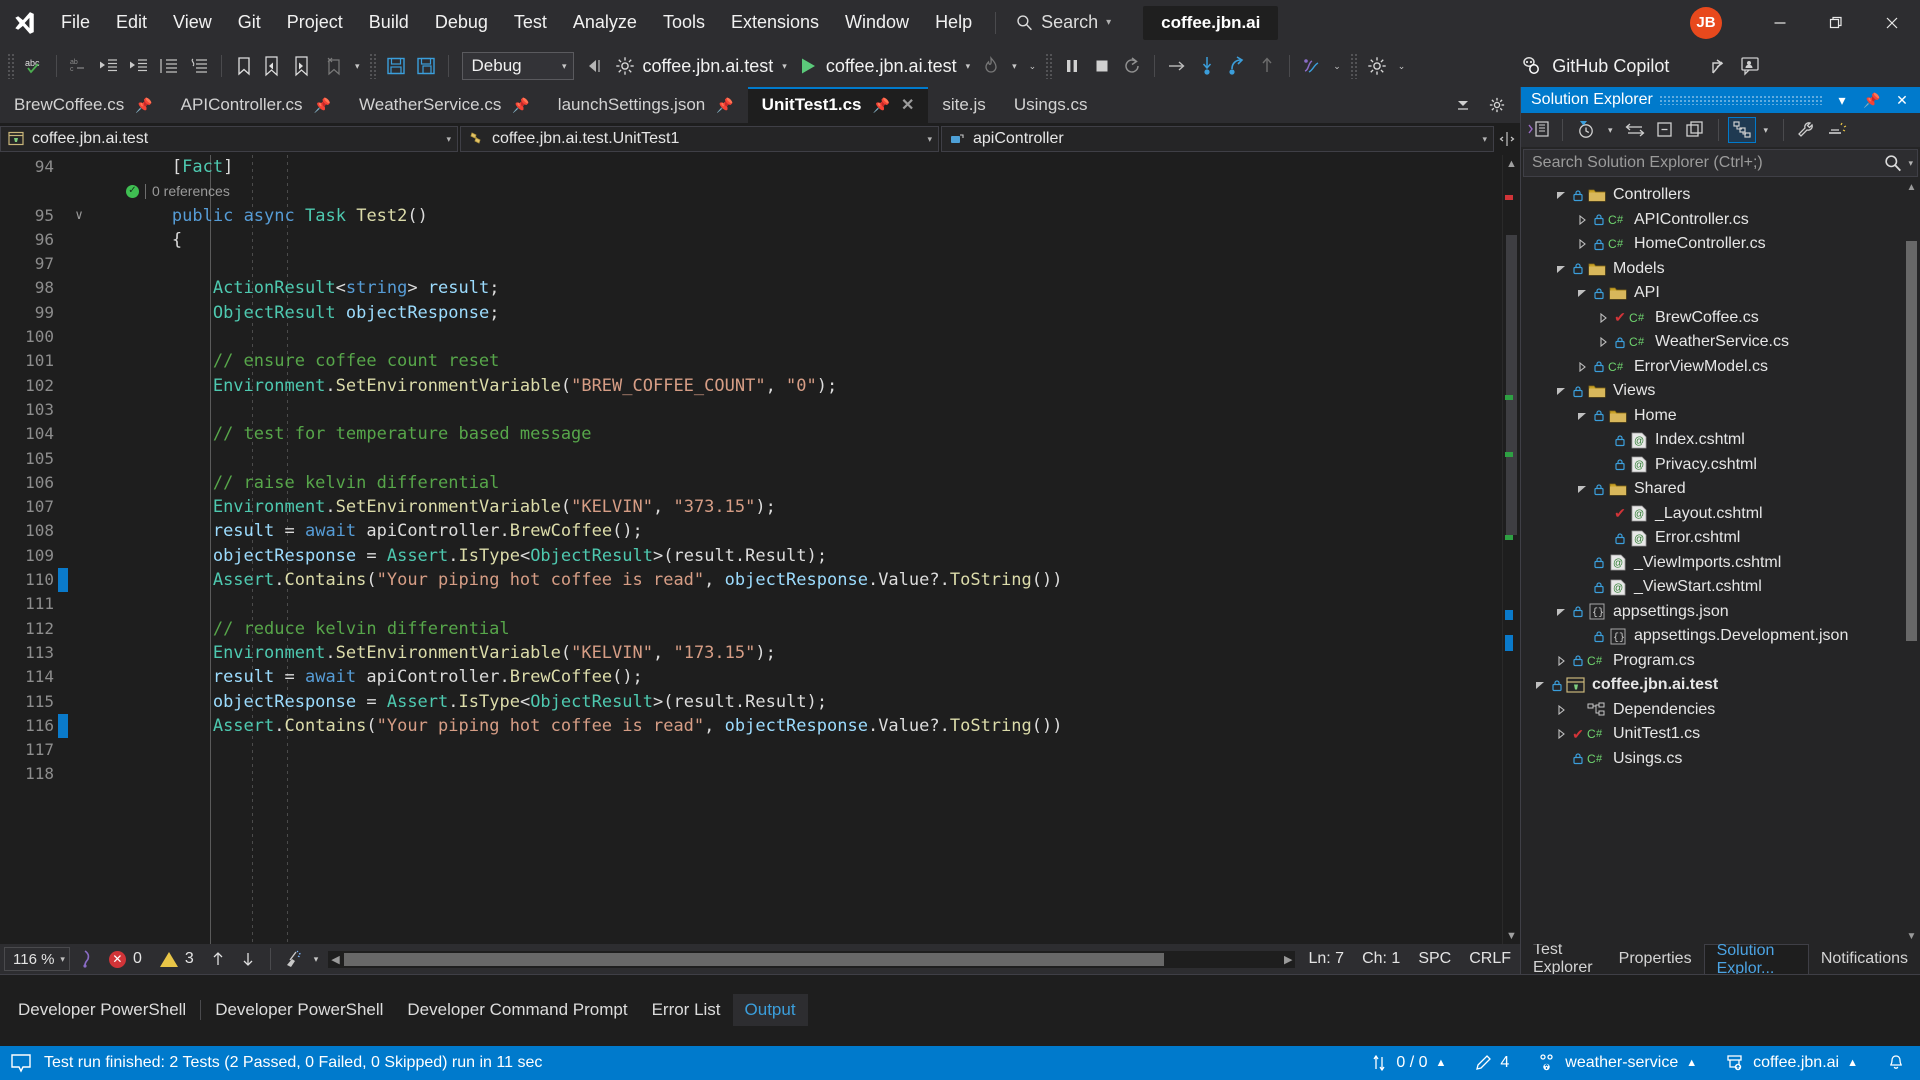 This screenshot has width=1920, height=1080. I want to click on minimize-button, so click(1780, 22).